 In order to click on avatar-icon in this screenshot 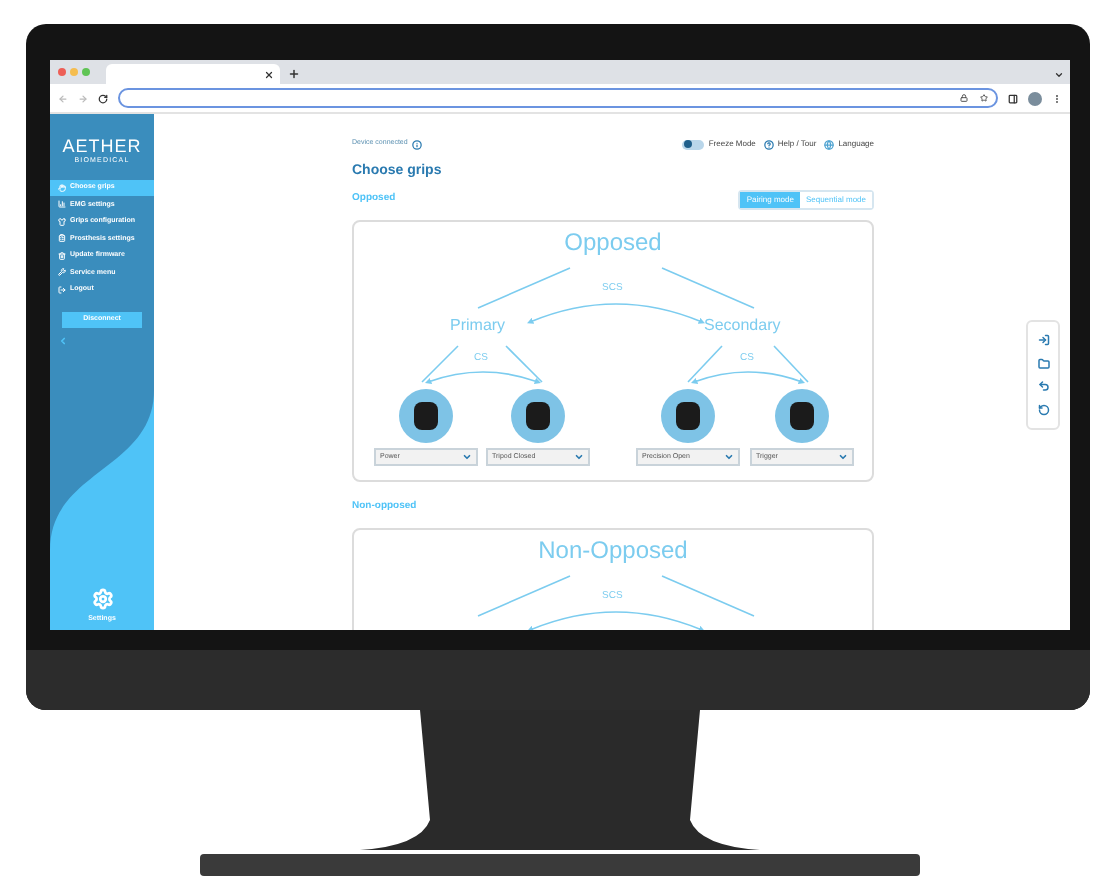, I will do `click(1035, 98)`.